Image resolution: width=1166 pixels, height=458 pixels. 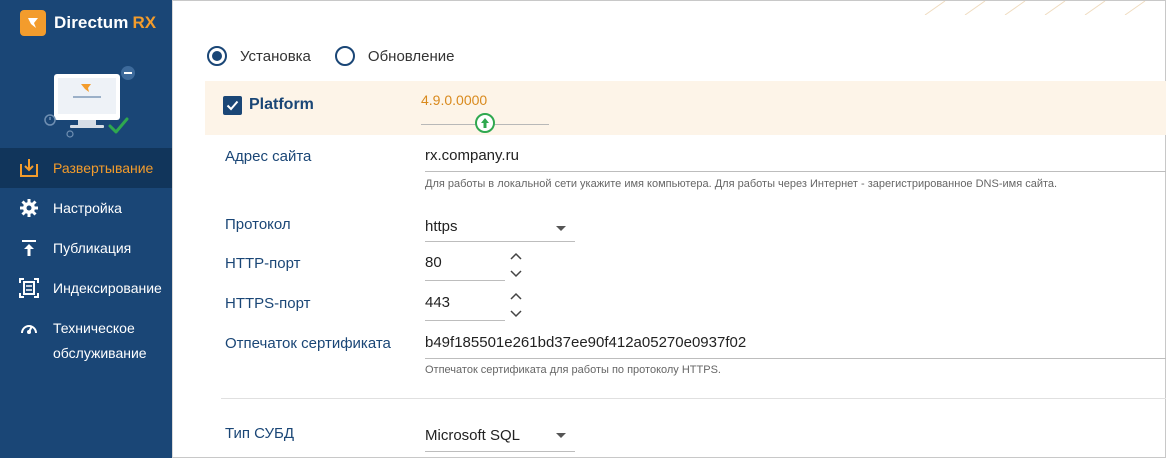 I want to click on arrow-up-icon, so click(x=485, y=123).